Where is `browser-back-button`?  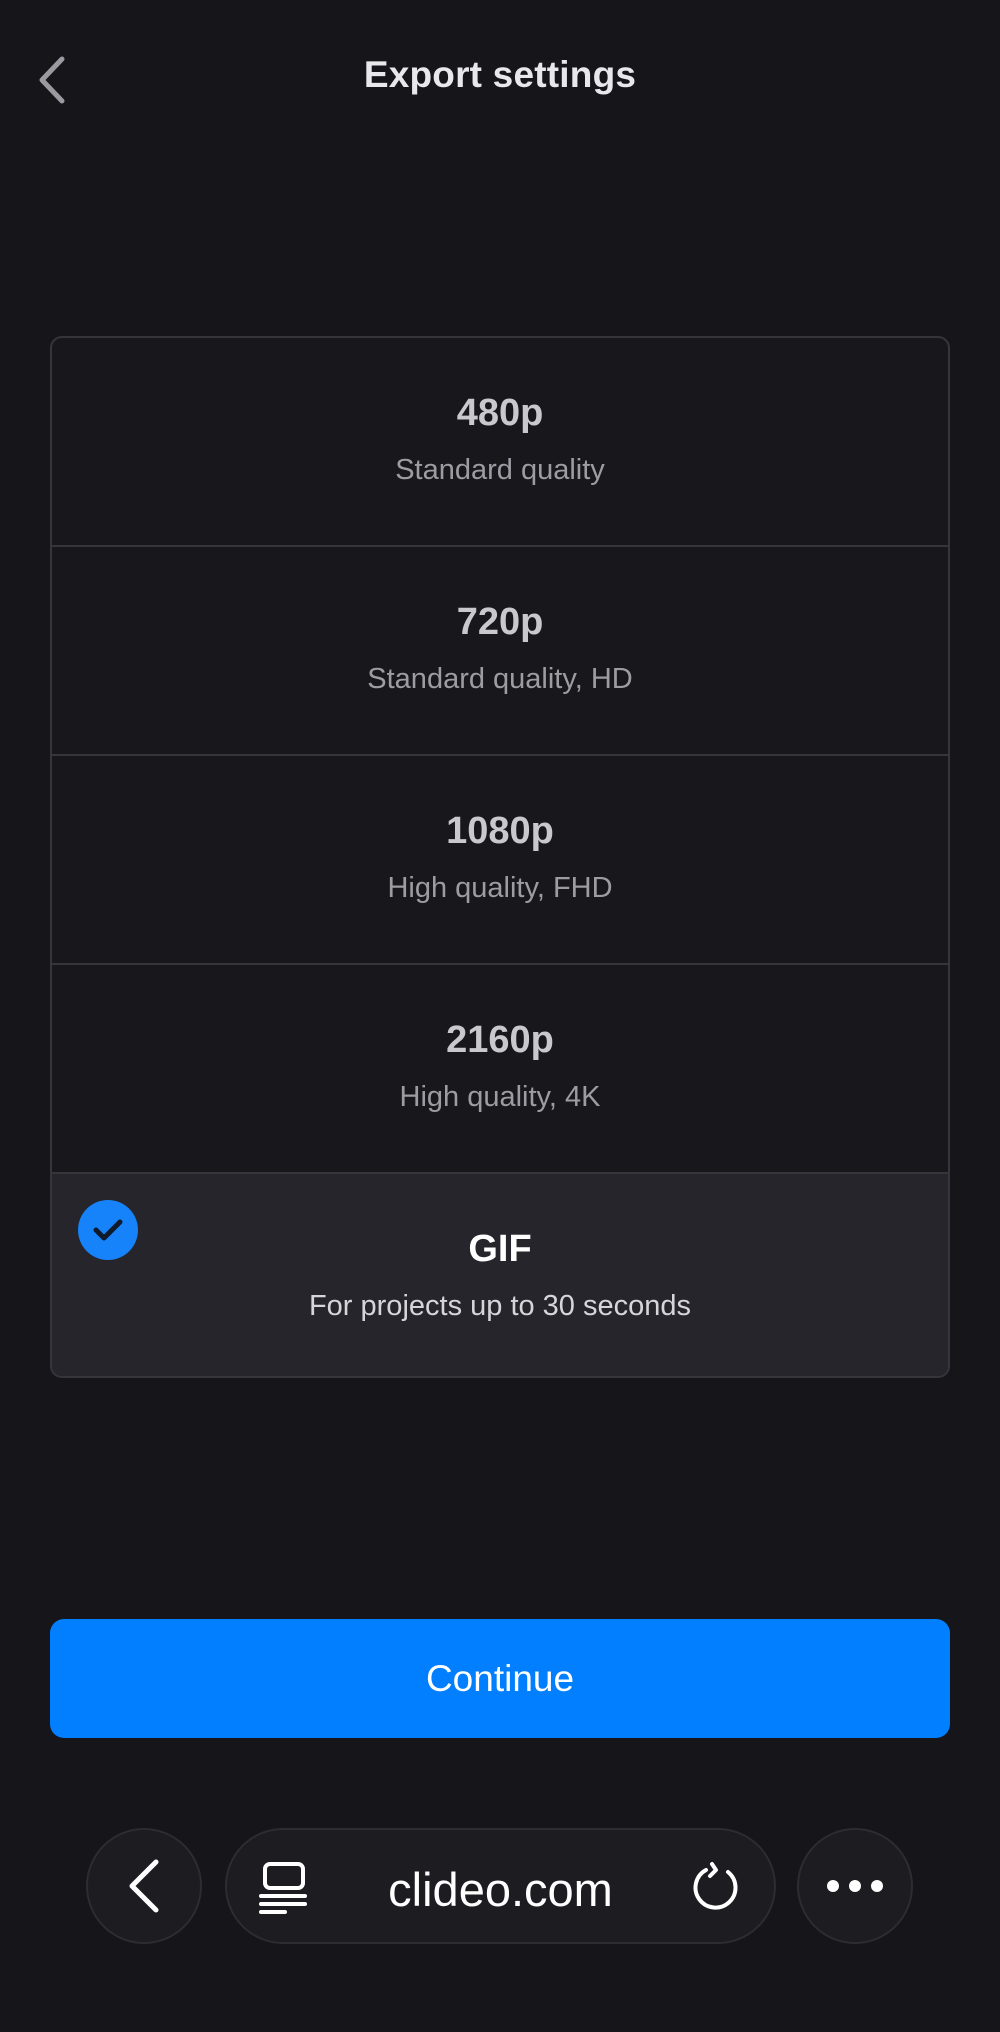 browser-back-button is located at coordinates (144, 1886).